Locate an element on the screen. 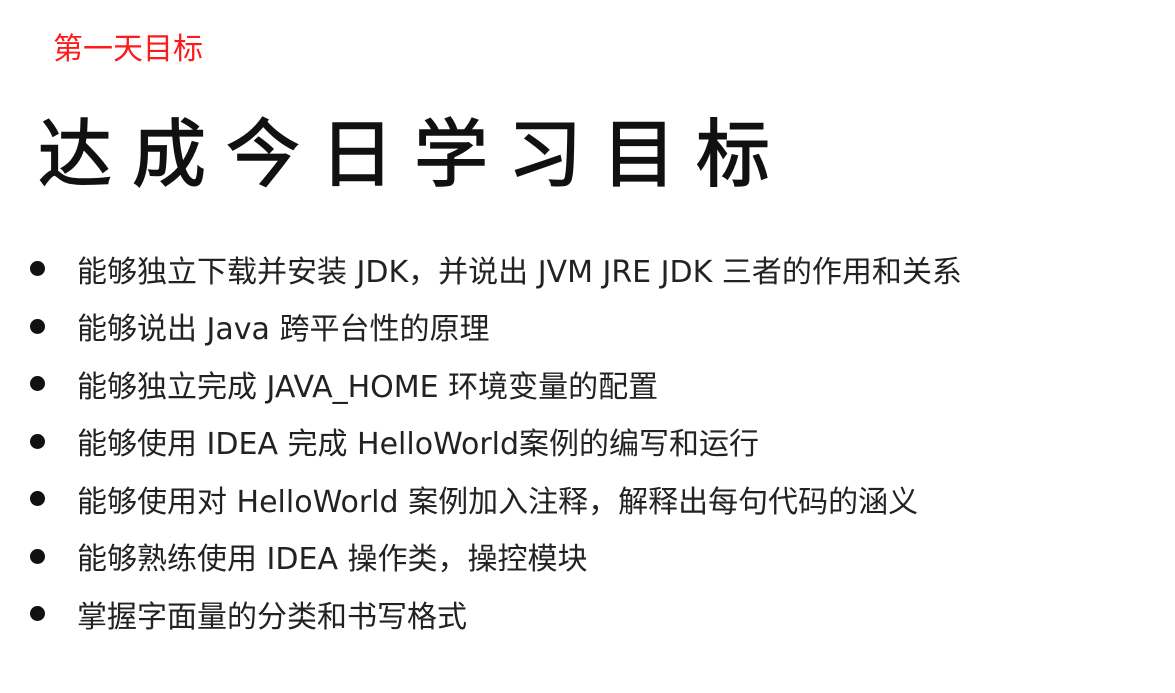 The image size is (1175, 693). goal-text: 能够使用 IDEA 完成 HelloWorld案例的编写和运行 is located at coordinates (418, 445).